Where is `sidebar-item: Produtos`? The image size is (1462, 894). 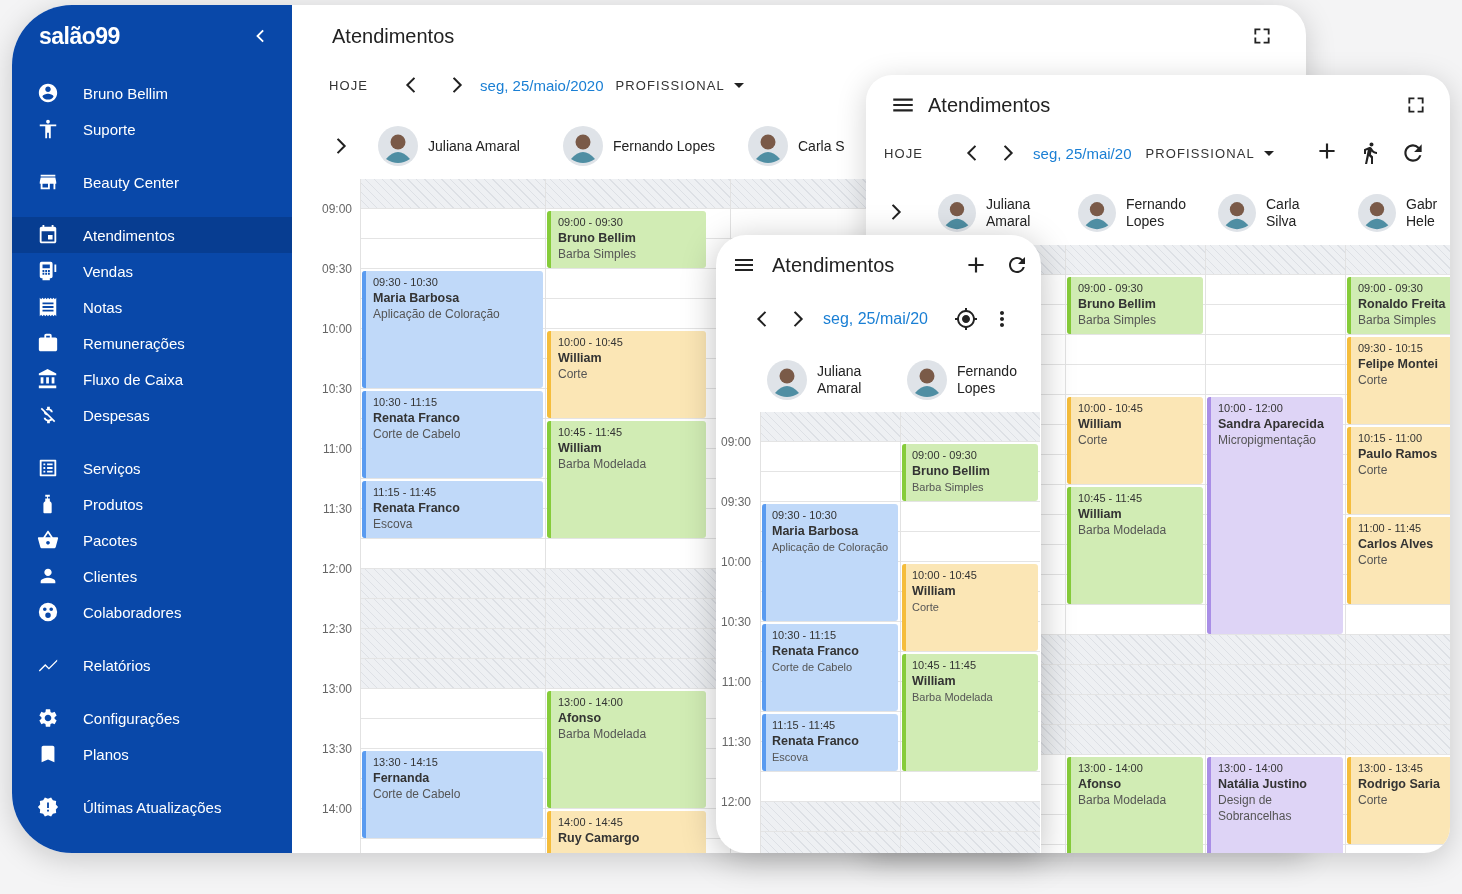
sidebar-item: Produtos is located at coordinates (152, 504).